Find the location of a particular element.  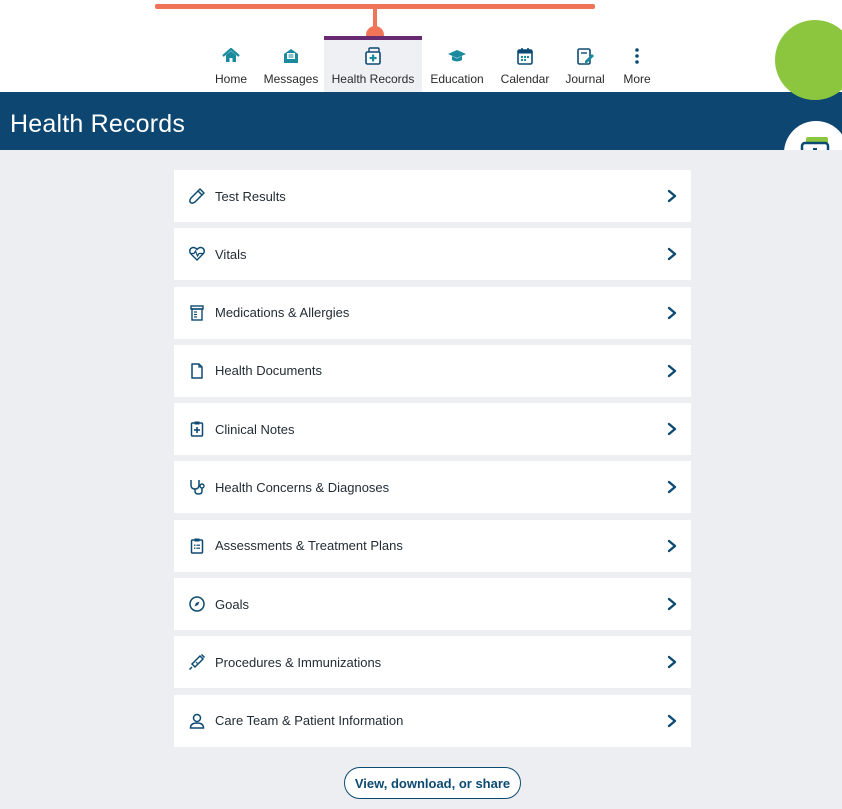

syringe-icon is located at coordinates (197, 662).